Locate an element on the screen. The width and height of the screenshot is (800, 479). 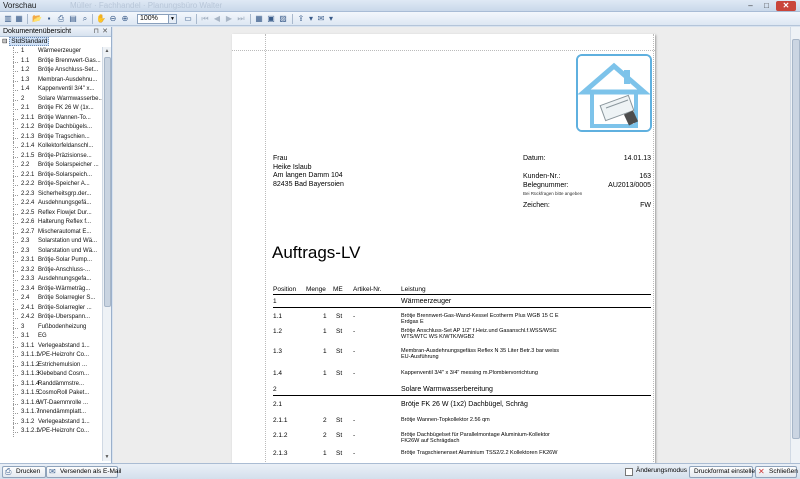
hand-tool-icon: ✋ is located at coordinates (101, 19).